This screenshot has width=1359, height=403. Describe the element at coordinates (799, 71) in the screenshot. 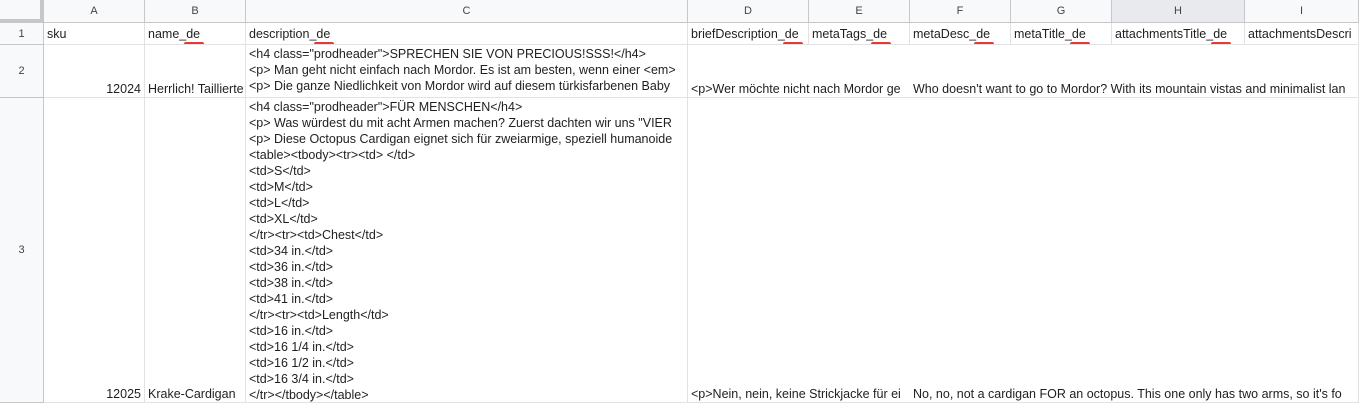

I see `cell-d2: <p>Wer möchte nicht nach Mordor ge` at that location.